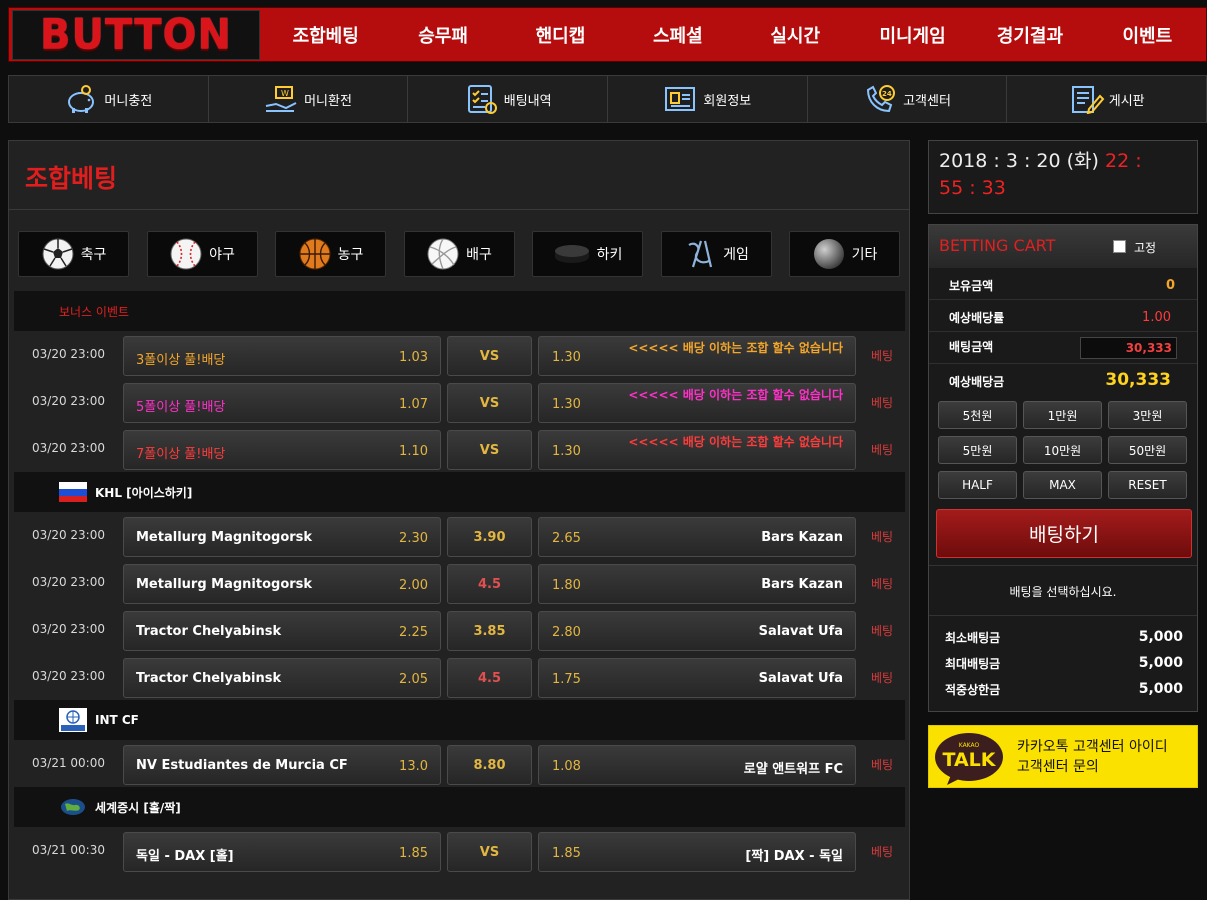  I want to click on svg-text: 24, so click(887, 94).